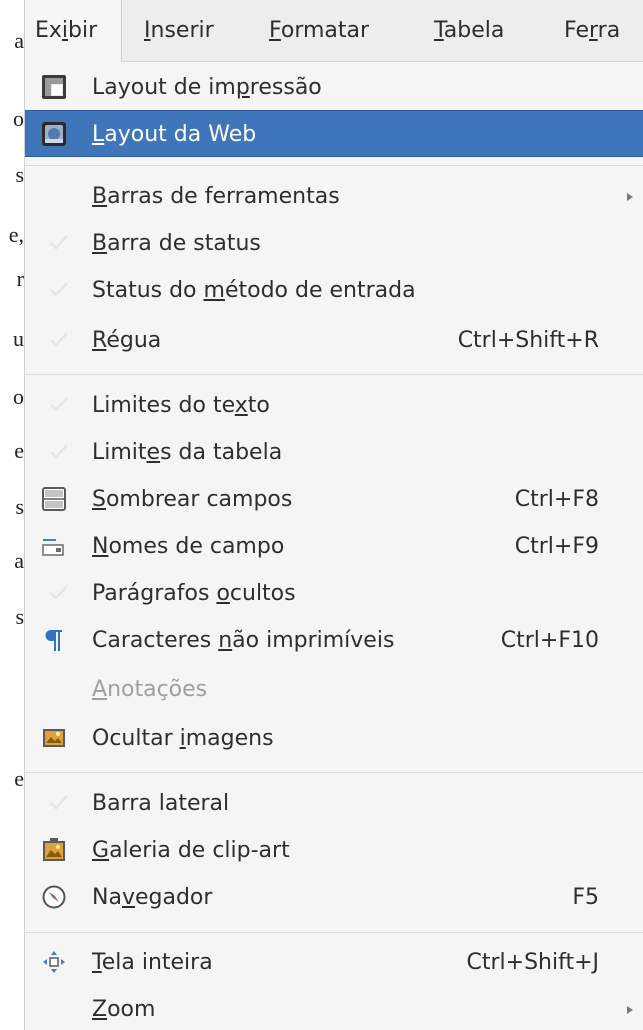 This screenshot has width=643, height=1030. Describe the element at coordinates (155, 640) in the screenshot. I see `label-part: Caracteres` at that location.